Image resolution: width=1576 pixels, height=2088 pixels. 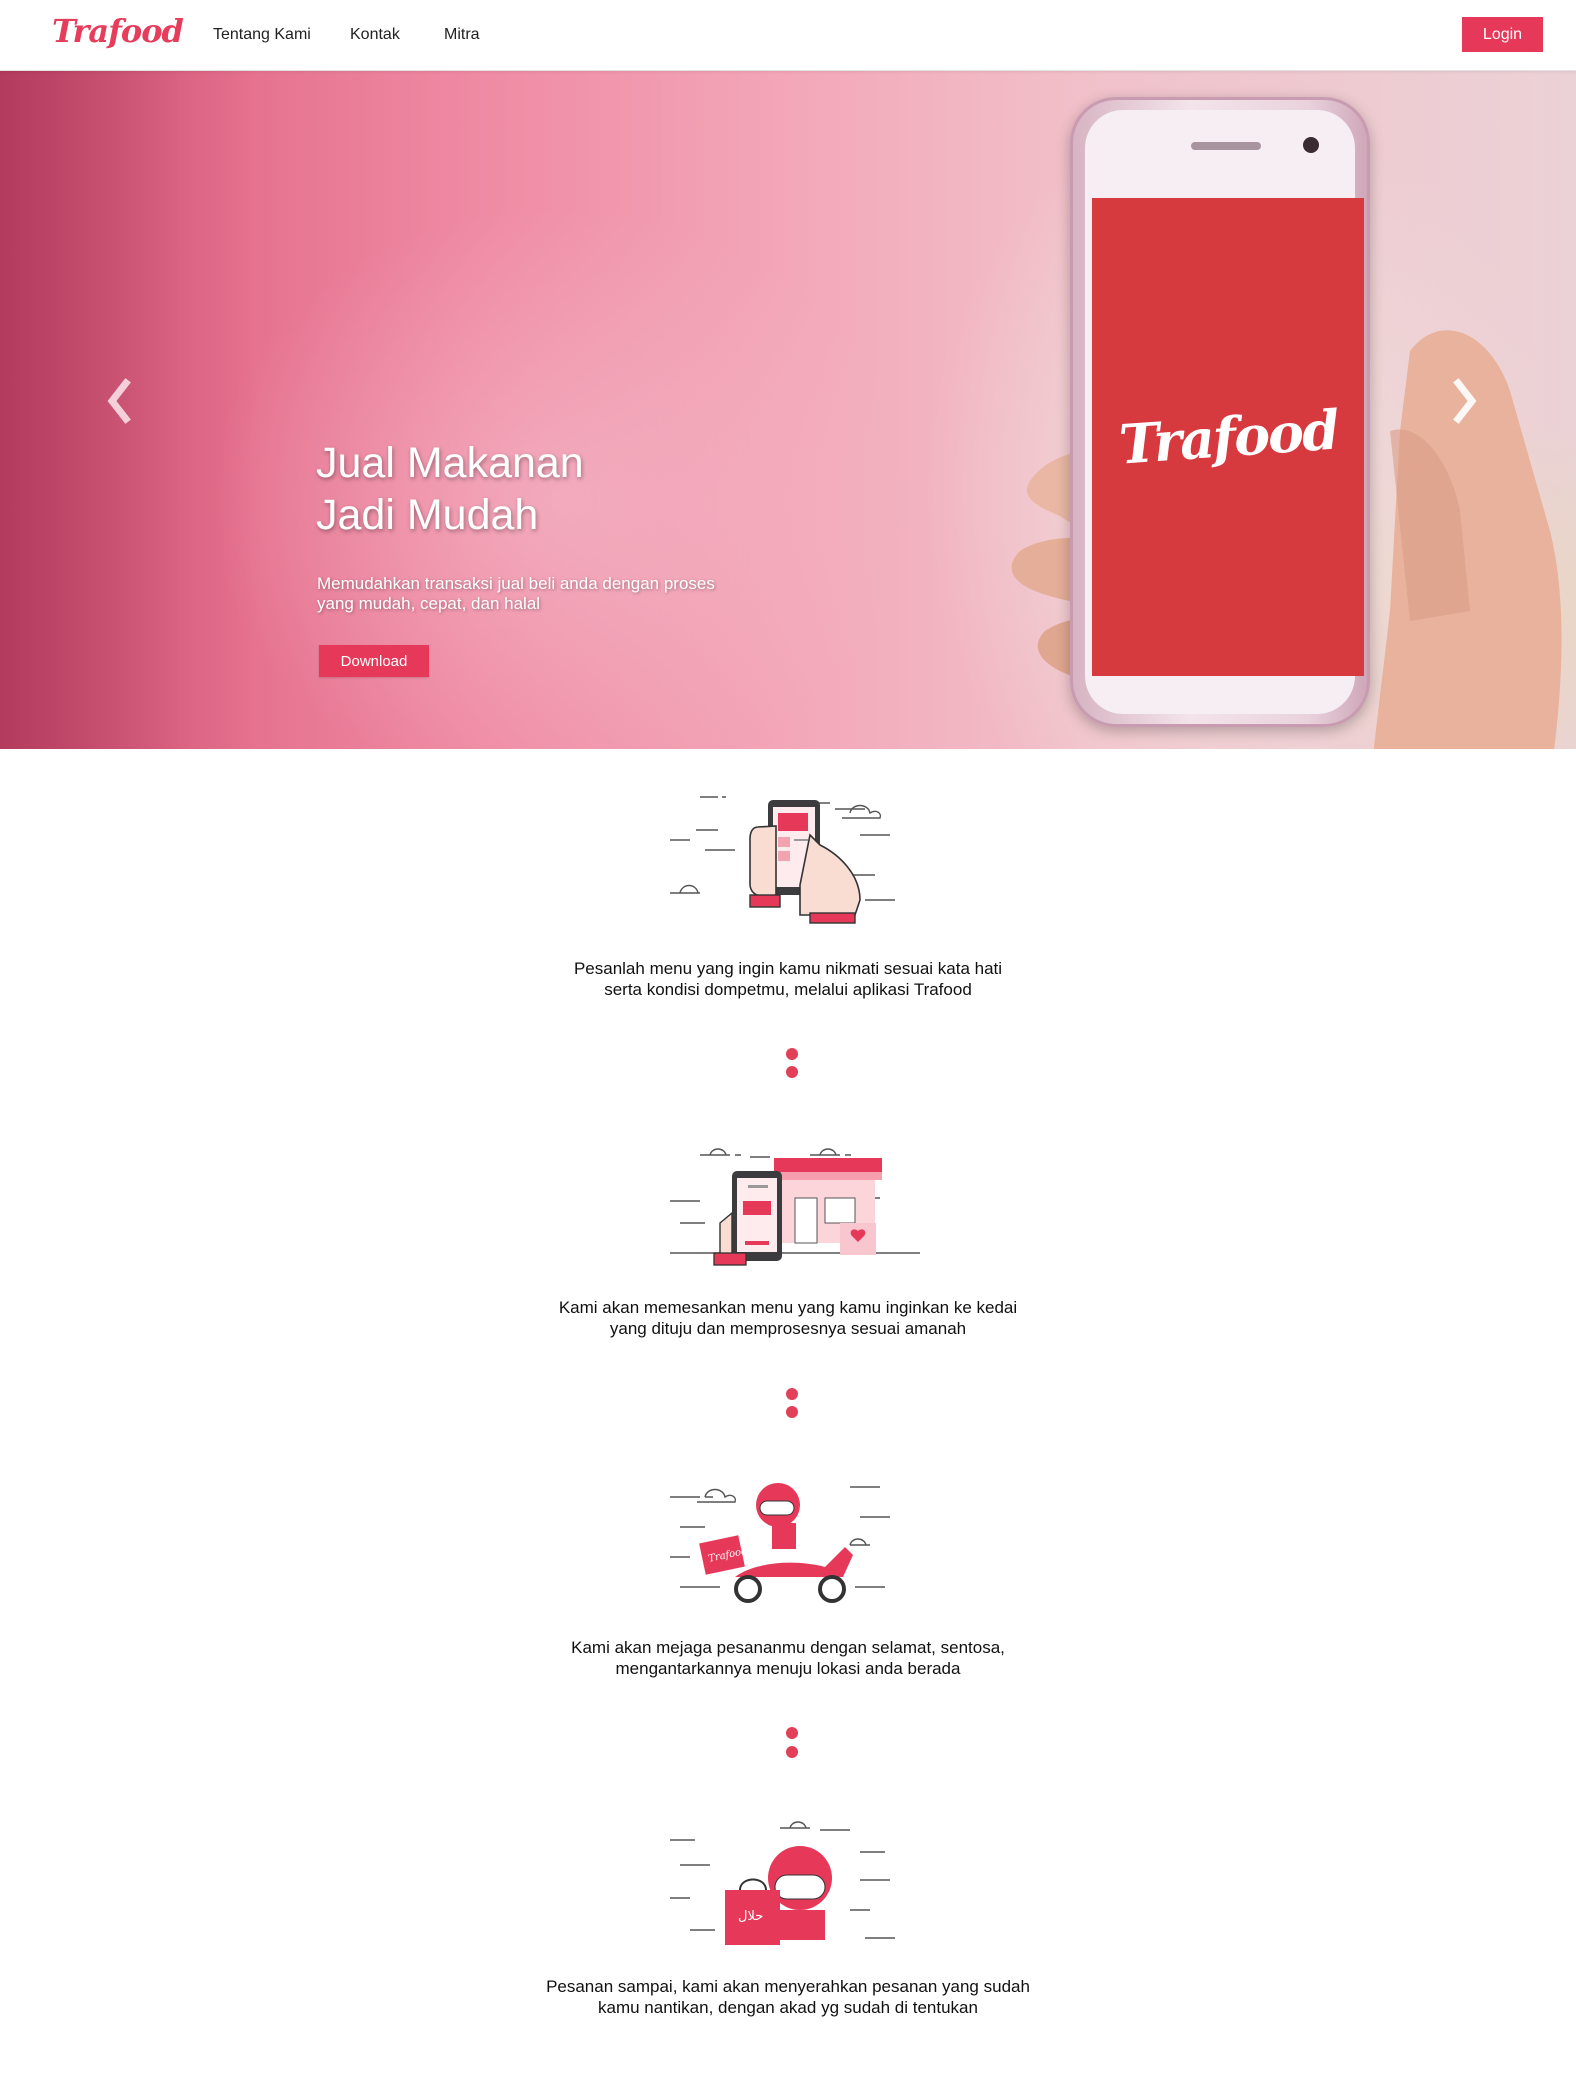 I want to click on carousel-next-arrow, so click(x=1466, y=401).